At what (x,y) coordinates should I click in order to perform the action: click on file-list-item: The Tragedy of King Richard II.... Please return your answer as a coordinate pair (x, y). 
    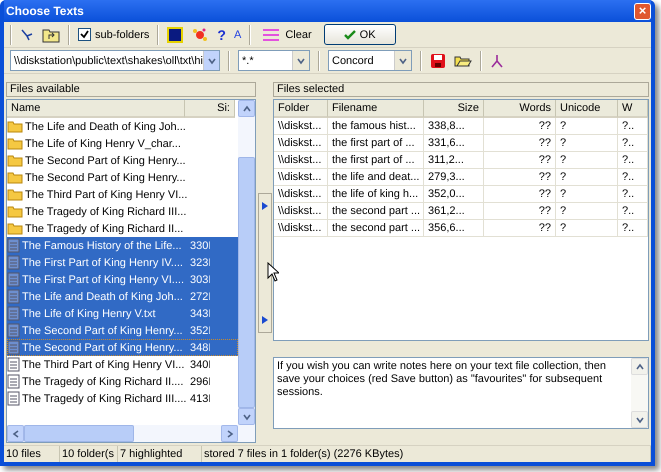
    Looking at the image, I should click on (122, 228).